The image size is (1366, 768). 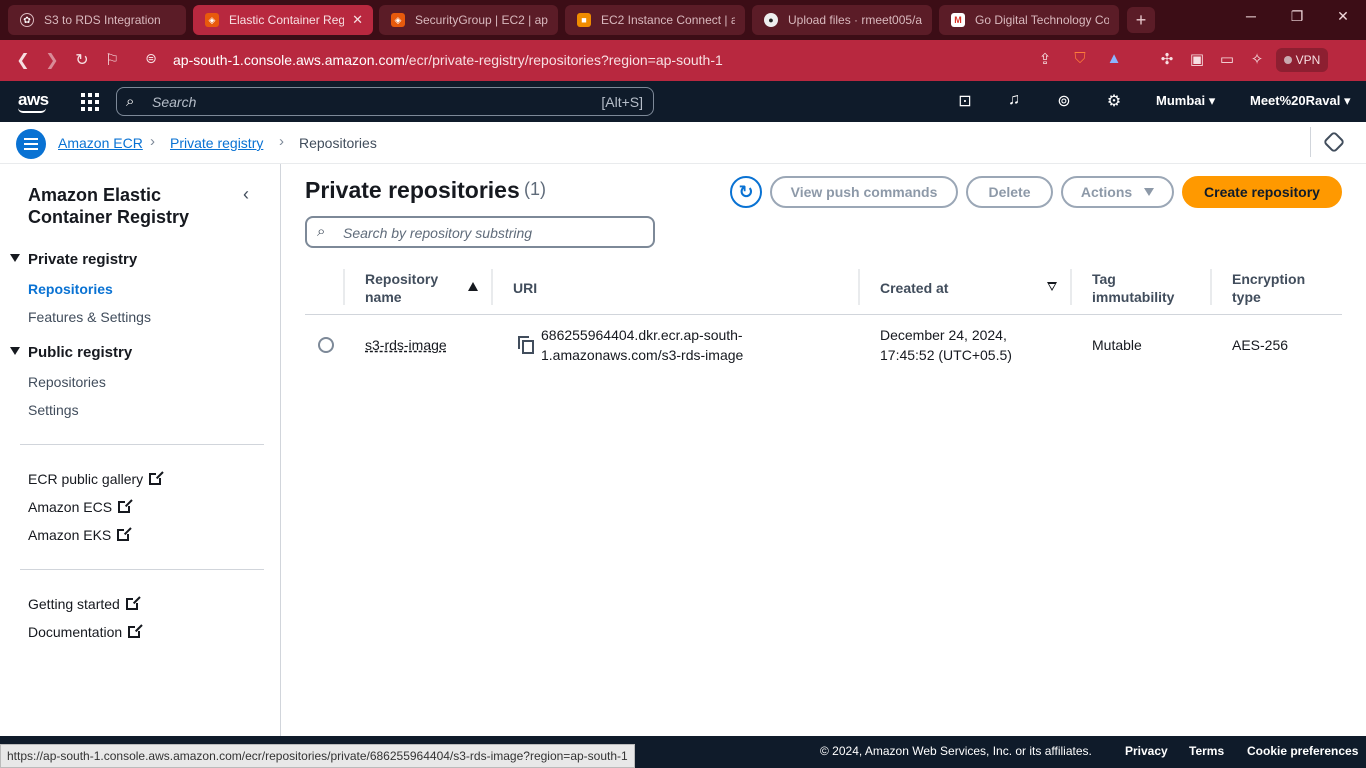 What do you see at coordinates (842, 20) in the screenshot?
I see `browser-tab: ● Upload files · rmeet005/a` at bounding box center [842, 20].